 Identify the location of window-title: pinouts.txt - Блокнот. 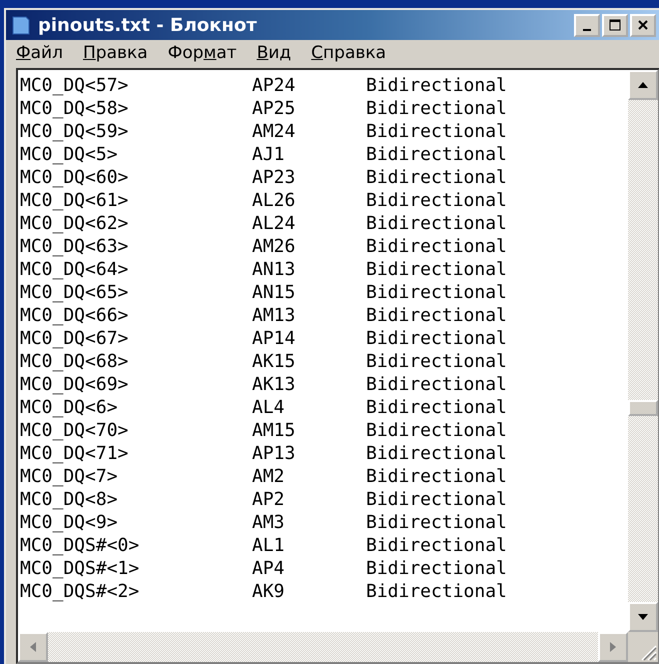
(148, 25).